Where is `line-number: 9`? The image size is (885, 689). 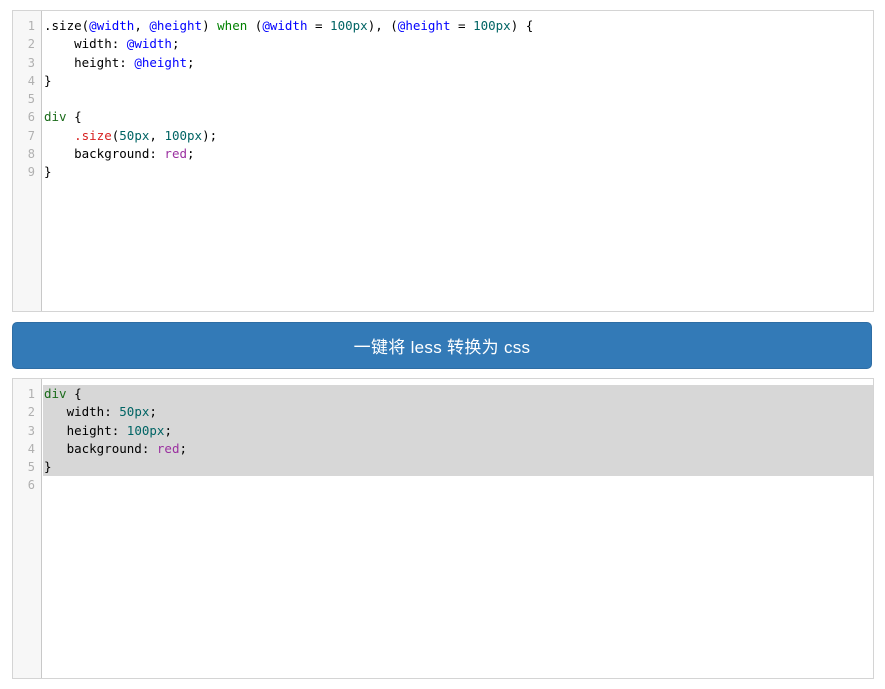
line-number: 9 is located at coordinates (31, 172).